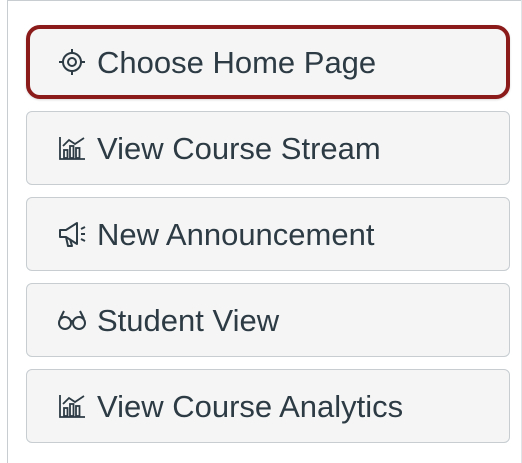 This screenshot has width=522, height=463. I want to click on panel-top-border, so click(264, 0).